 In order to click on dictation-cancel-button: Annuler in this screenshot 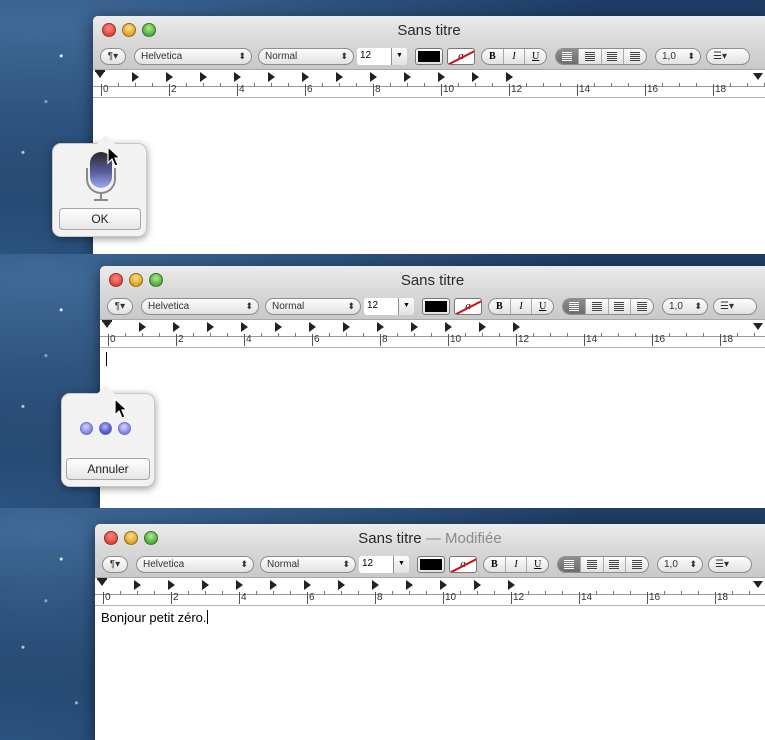, I will do `click(108, 469)`.